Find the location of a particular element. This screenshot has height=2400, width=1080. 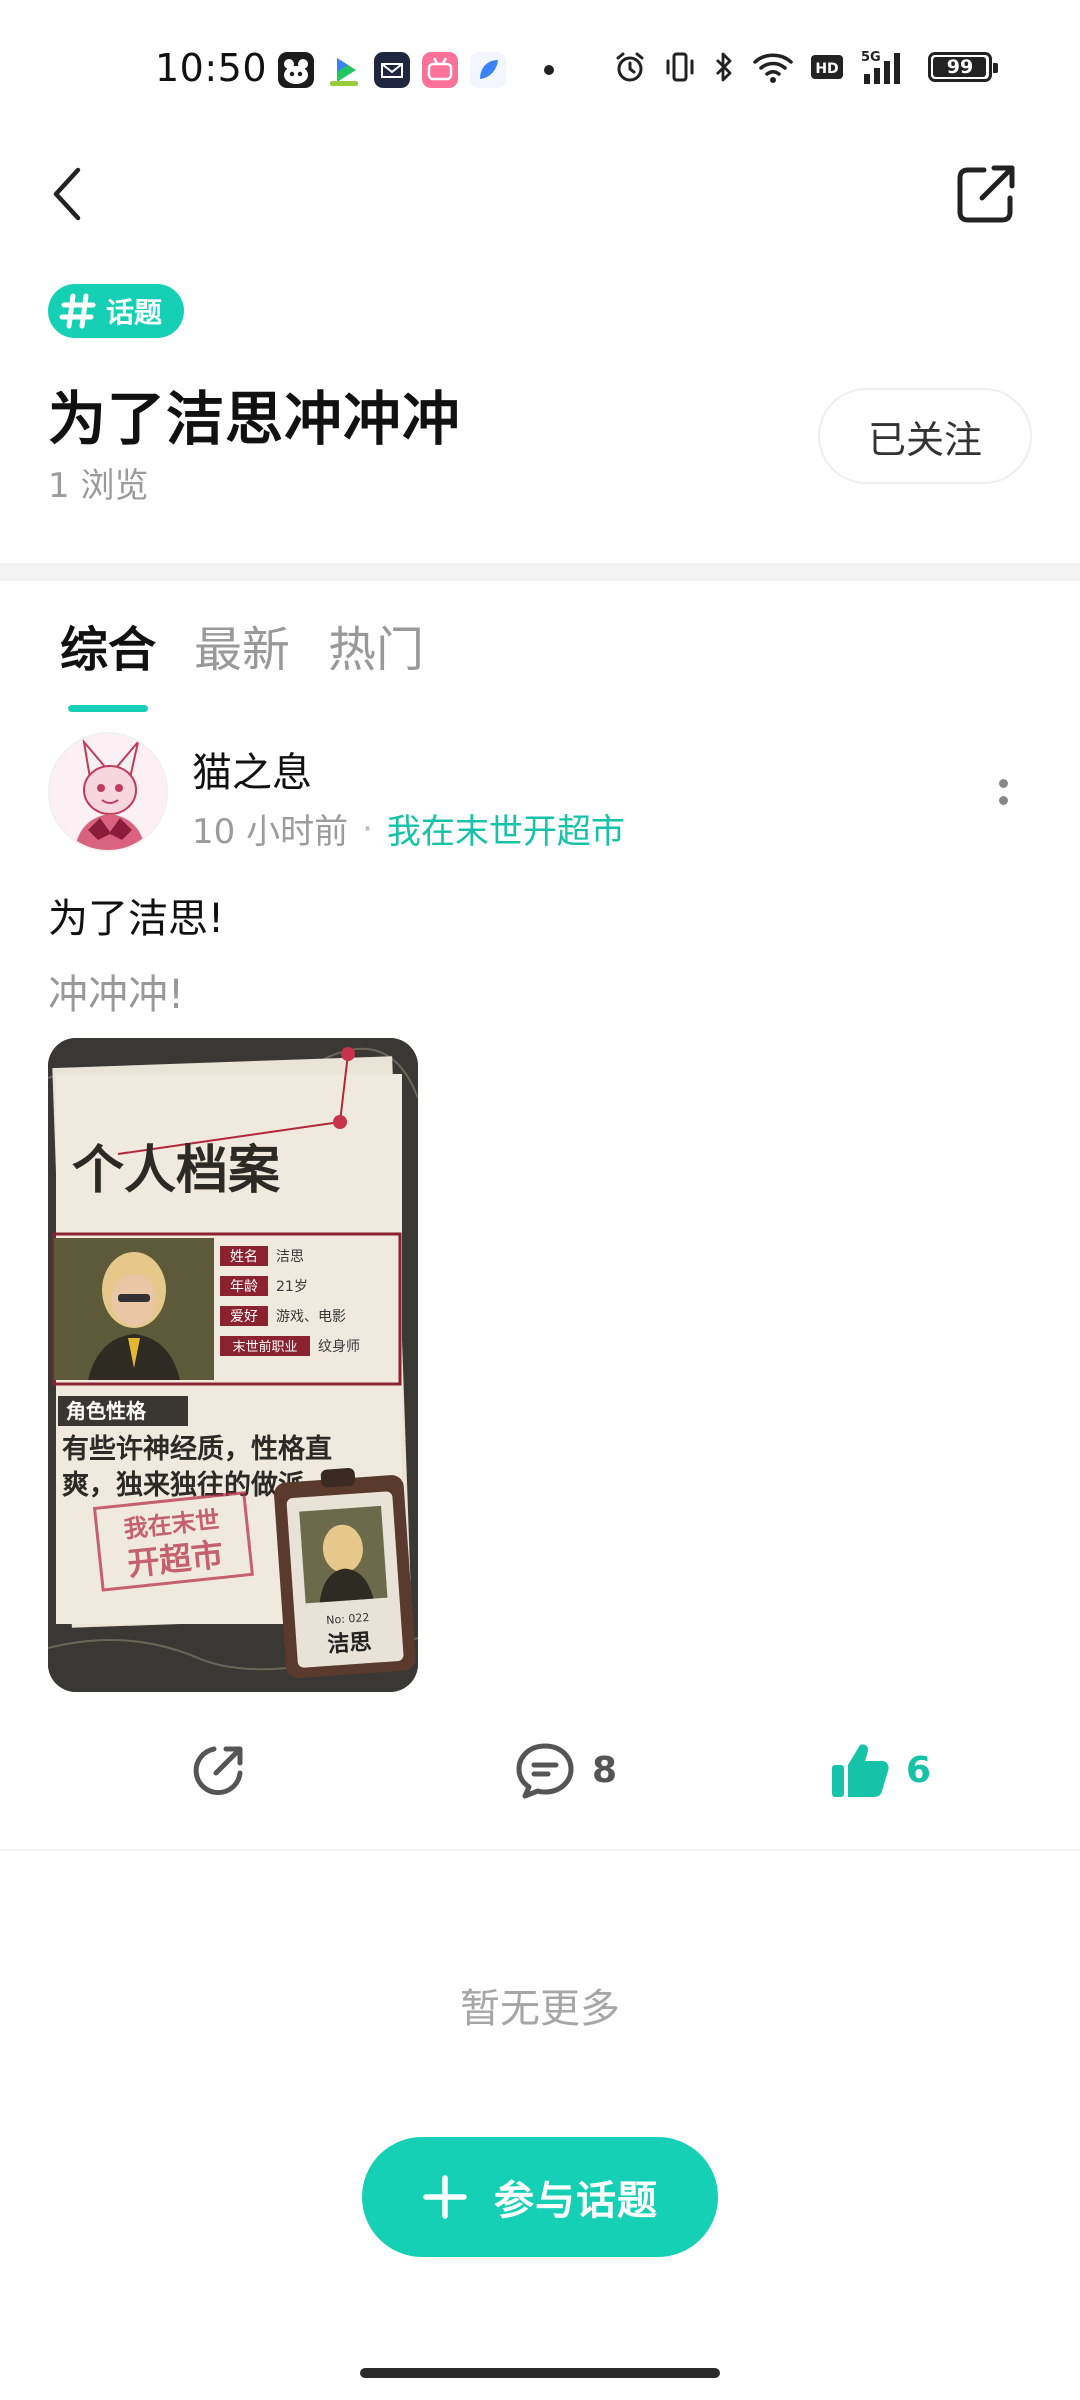

thumbs-up-icon is located at coordinates (860, 1770).